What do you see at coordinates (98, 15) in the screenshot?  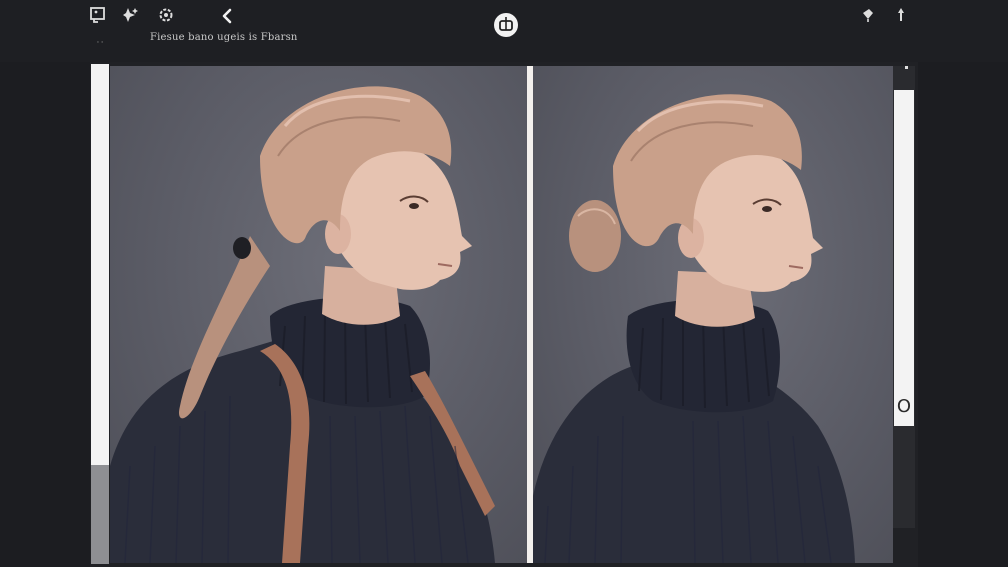 I see `image-frame-icon` at bounding box center [98, 15].